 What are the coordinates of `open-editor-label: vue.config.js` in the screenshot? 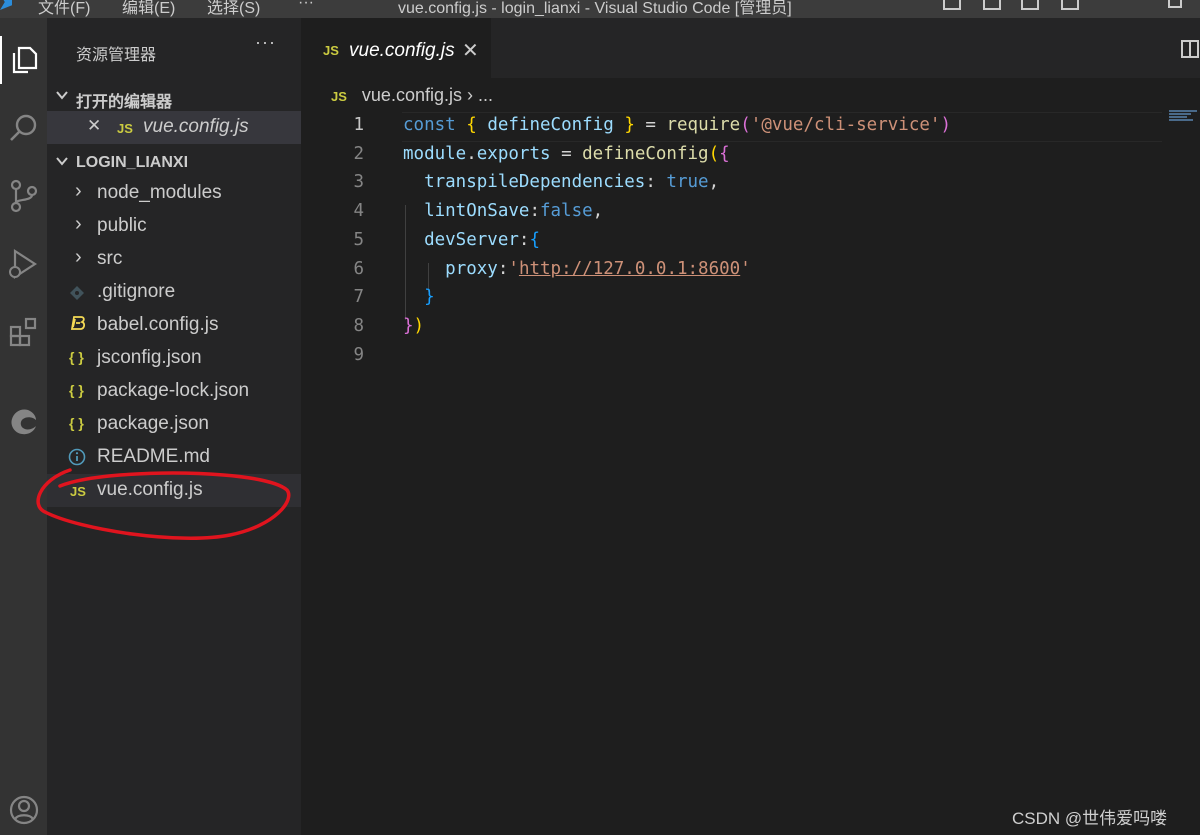 It's located at (196, 126).